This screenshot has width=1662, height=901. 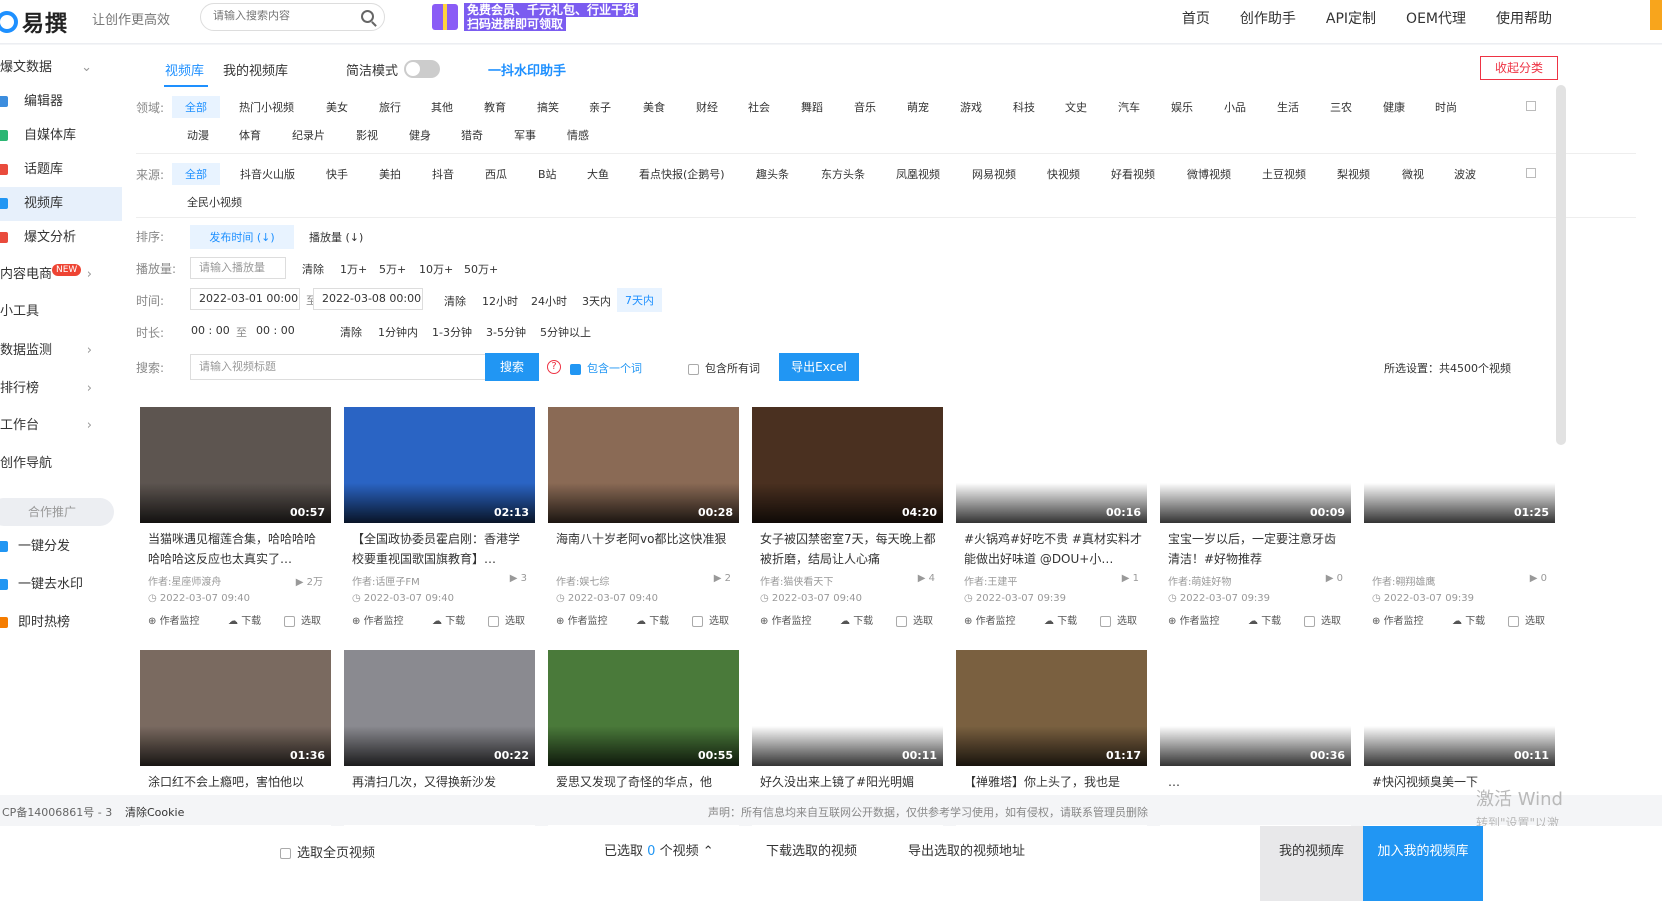 What do you see at coordinates (398, 332) in the screenshot?
I see `duration-option: 1分钟内` at bounding box center [398, 332].